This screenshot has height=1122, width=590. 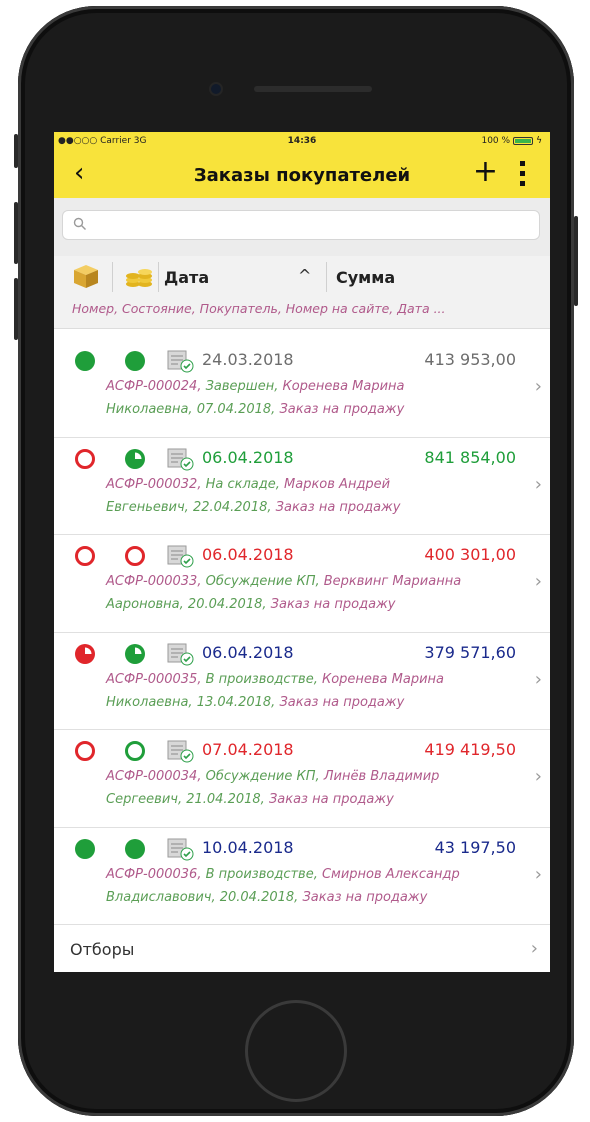 What do you see at coordinates (161, 897) in the screenshot?
I see `order-customer: Владиславович,` at bounding box center [161, 897].